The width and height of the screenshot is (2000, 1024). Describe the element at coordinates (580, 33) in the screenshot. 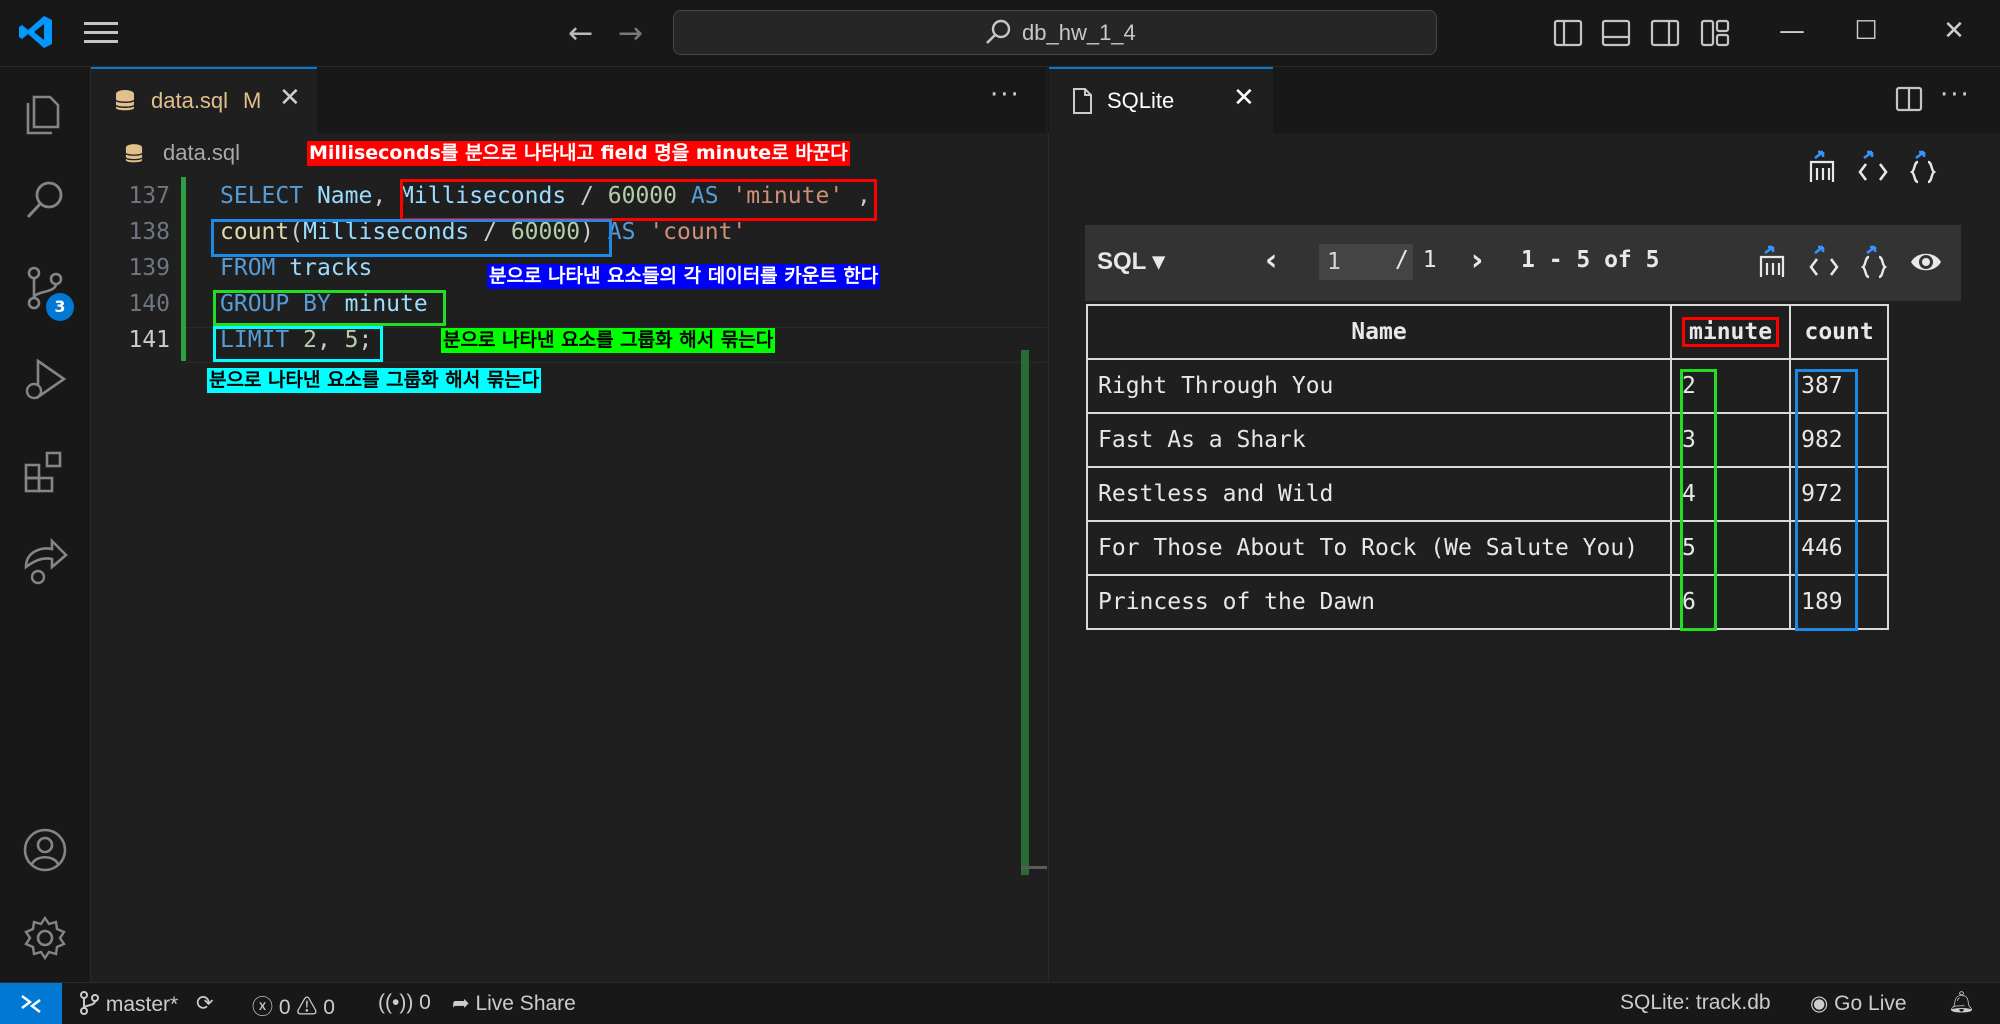

I see `go-back-button: ←` at that location.